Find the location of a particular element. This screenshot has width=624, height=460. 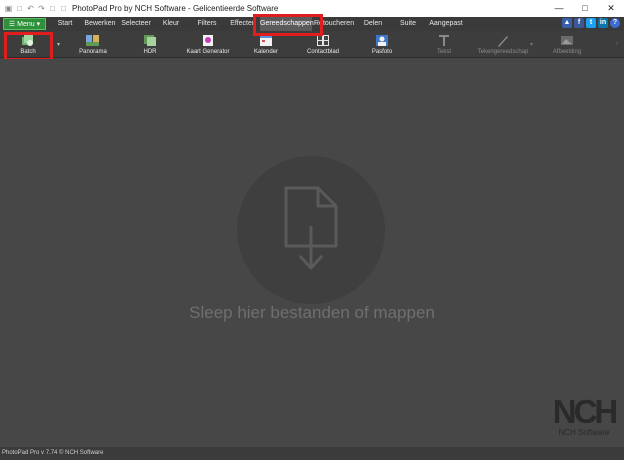

hdr-label: HDR is located at coordinates (150, 52).